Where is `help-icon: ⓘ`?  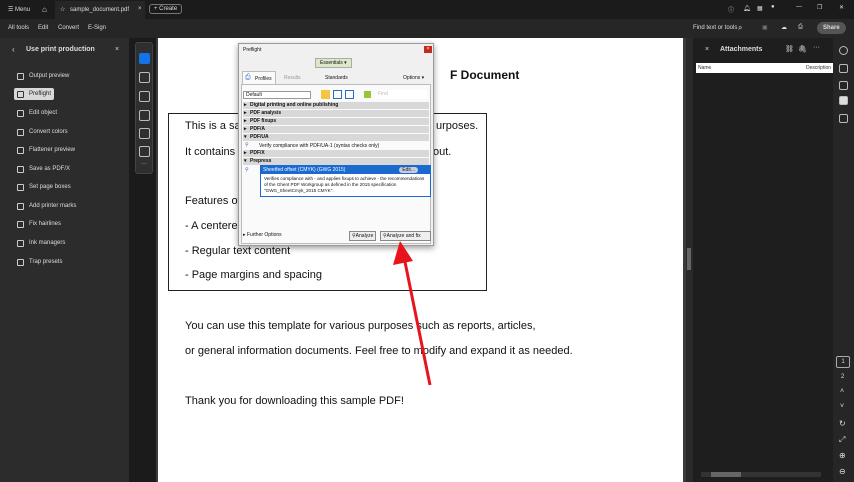 help-icon: ⓘ is located at coordinates (731, 9).